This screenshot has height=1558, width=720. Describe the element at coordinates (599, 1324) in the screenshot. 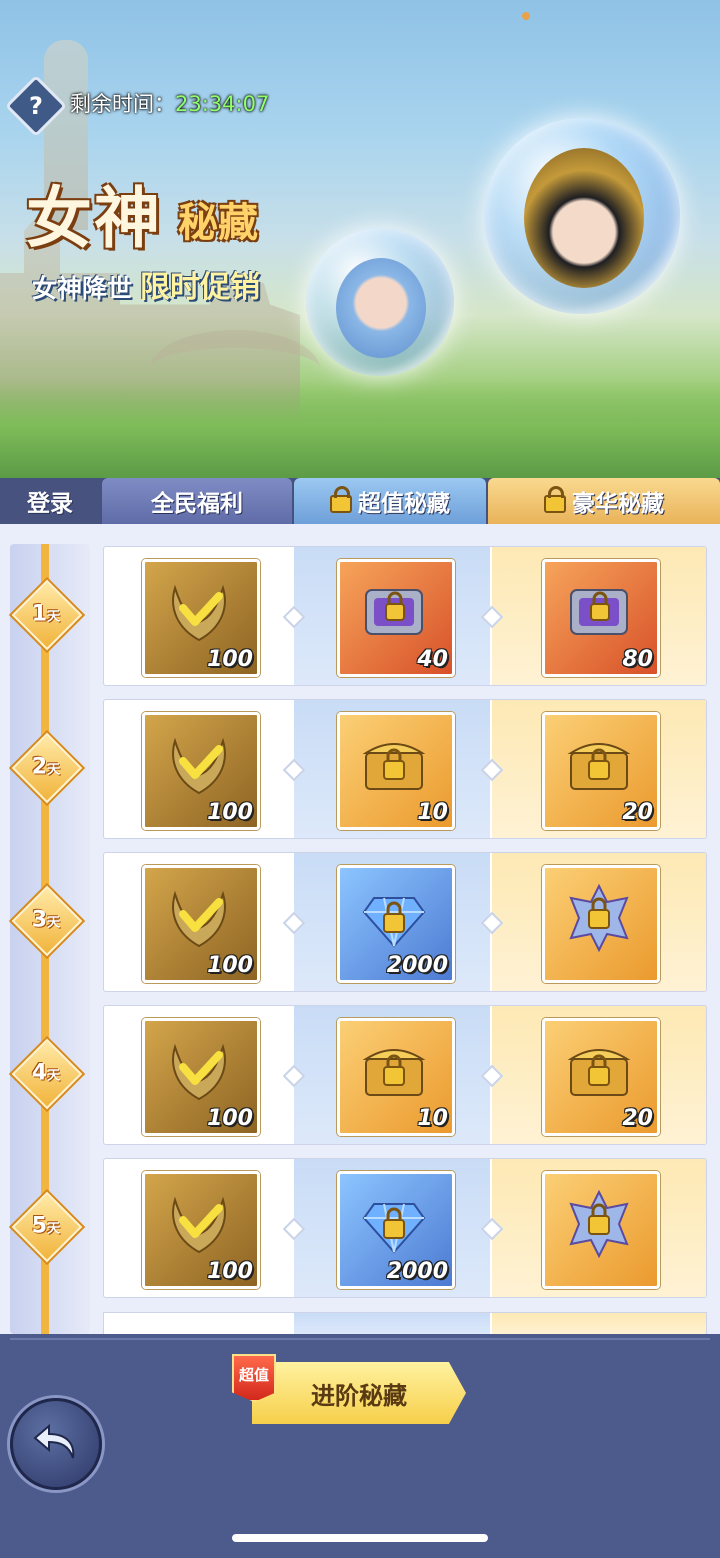

I see `luxury-column-partial` at that location.